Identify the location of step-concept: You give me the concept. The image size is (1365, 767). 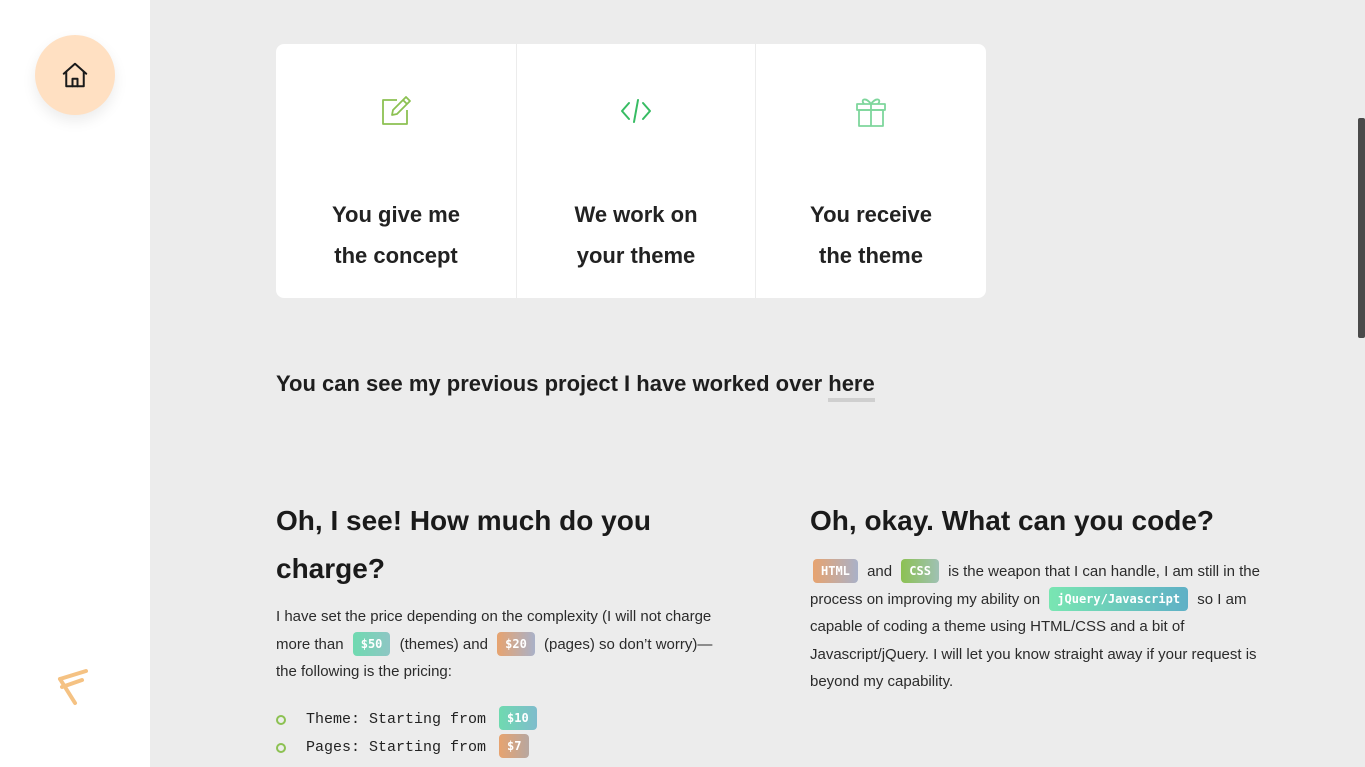
(396, 171).